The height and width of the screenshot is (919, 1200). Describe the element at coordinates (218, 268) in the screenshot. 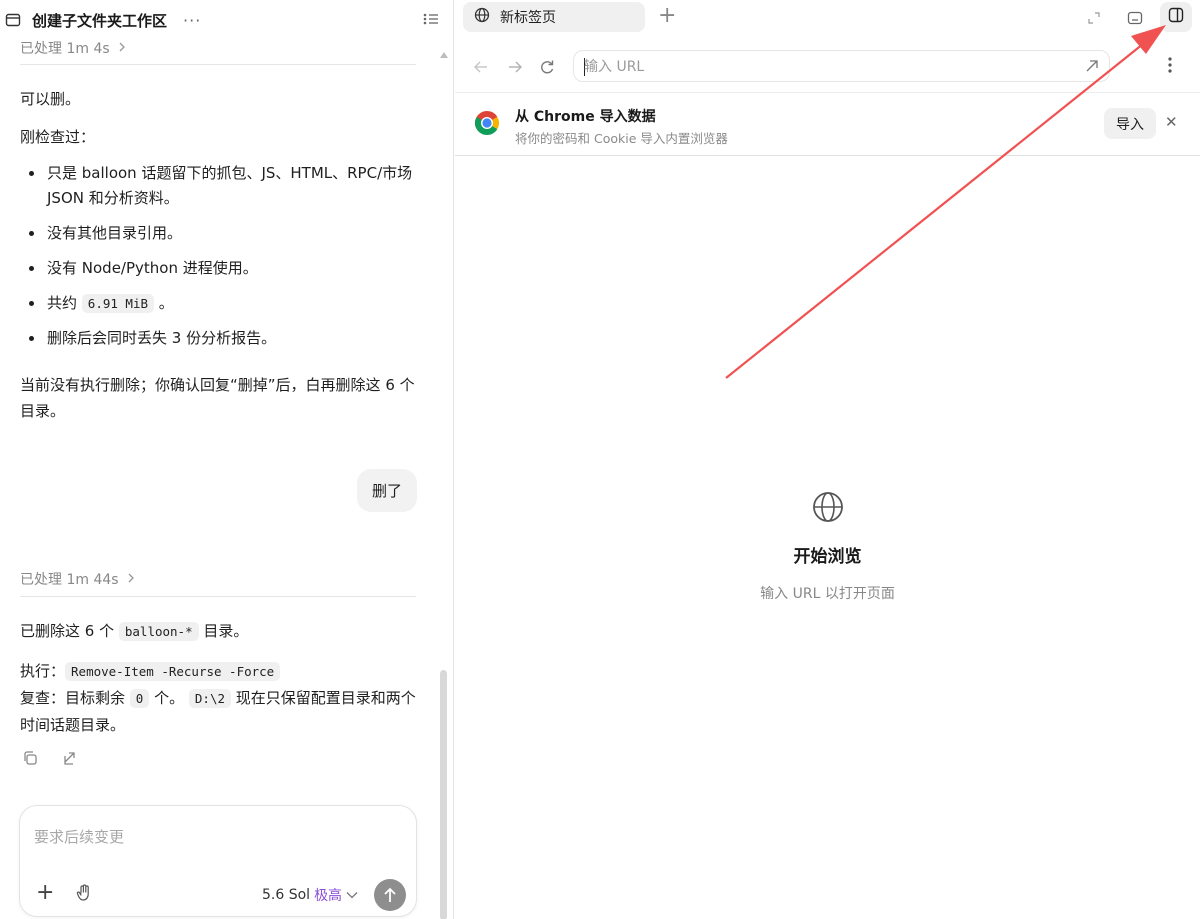

I see `list-item: 没有 Node/Python 进程使用。` at that location.